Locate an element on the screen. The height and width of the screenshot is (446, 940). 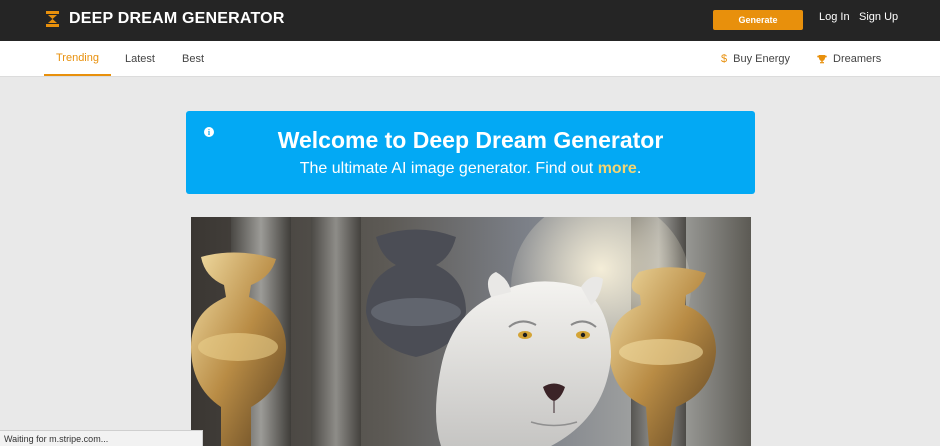
tab-trending: Trending is located at coordinates (77, 58).